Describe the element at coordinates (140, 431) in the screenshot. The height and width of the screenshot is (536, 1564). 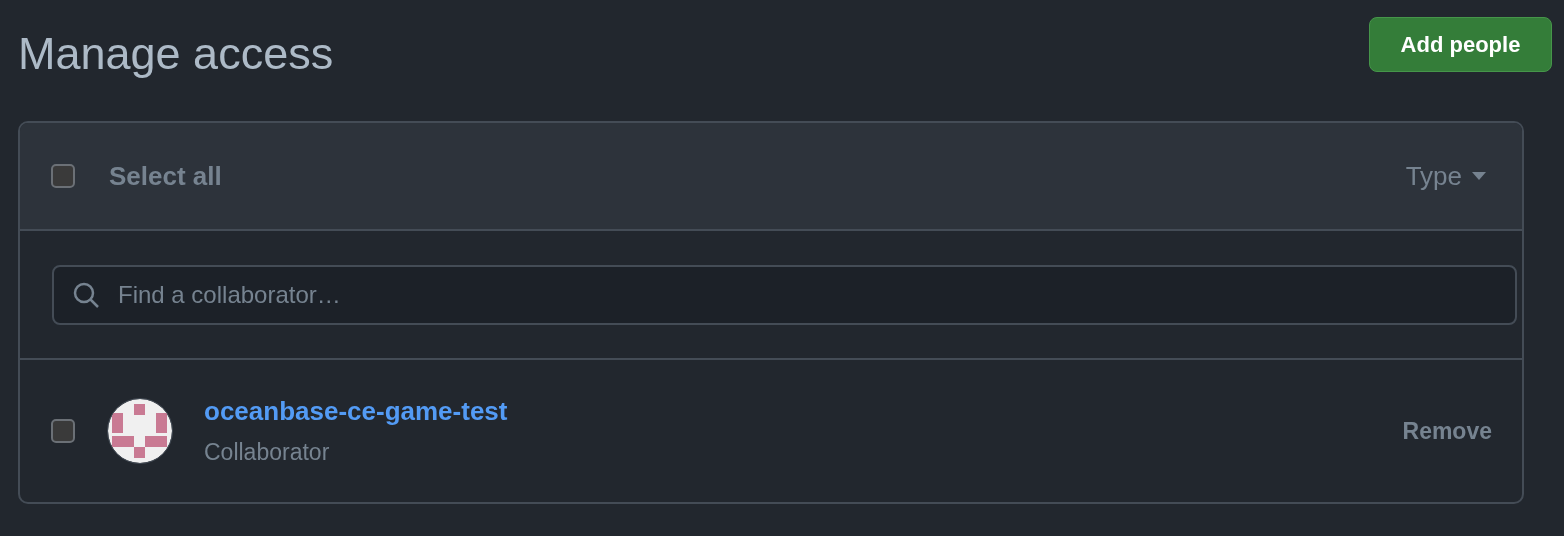
I see `avatar` at that location.